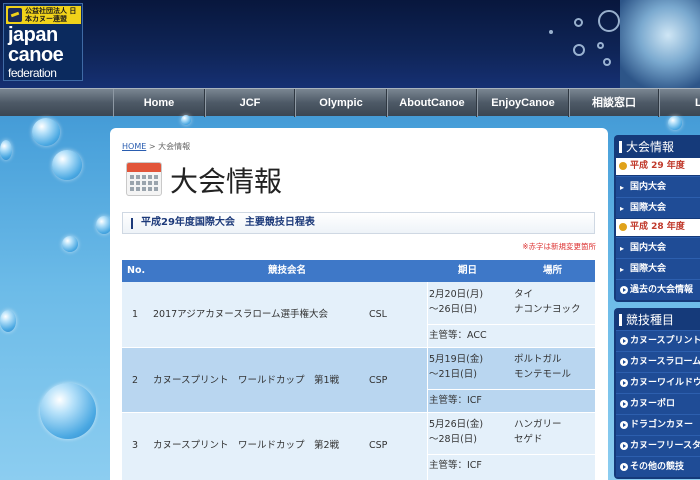 This screenshot has width=700, height=480. I want to click on calendar-icon, so click(144, 179).